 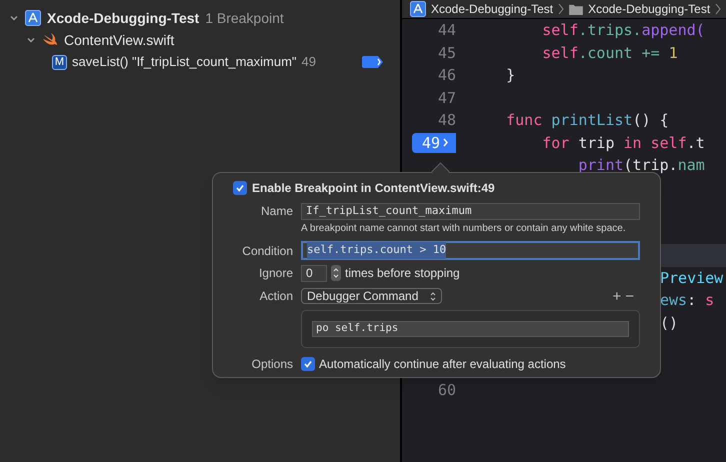 I want to click on name-hint: A breakpoint name cannot start with numbers or contain any white space., so click(x=464, y=229).